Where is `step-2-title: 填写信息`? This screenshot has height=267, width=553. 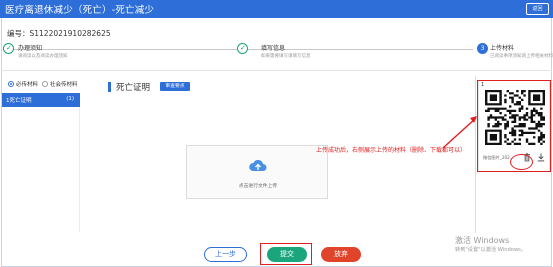
step-2-title: 填写信息 is located at coordinates (273, 48).